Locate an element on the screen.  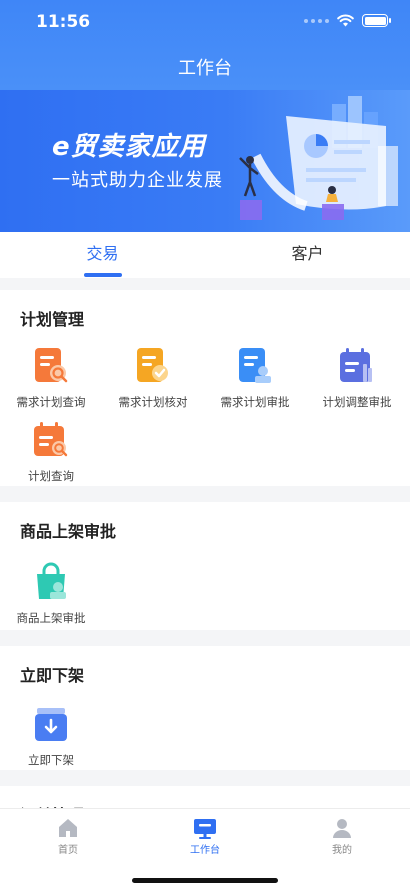
status-icons is located at coordinates (347, 20).